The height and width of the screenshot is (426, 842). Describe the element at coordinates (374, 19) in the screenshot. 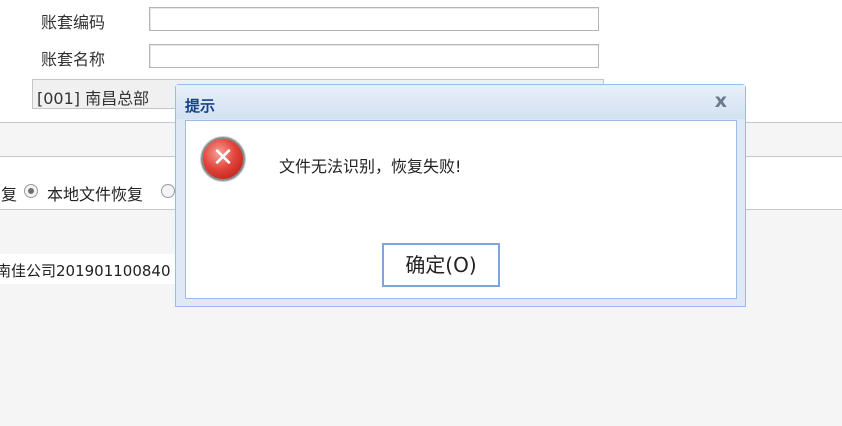

I see `account-code-input` at that location.